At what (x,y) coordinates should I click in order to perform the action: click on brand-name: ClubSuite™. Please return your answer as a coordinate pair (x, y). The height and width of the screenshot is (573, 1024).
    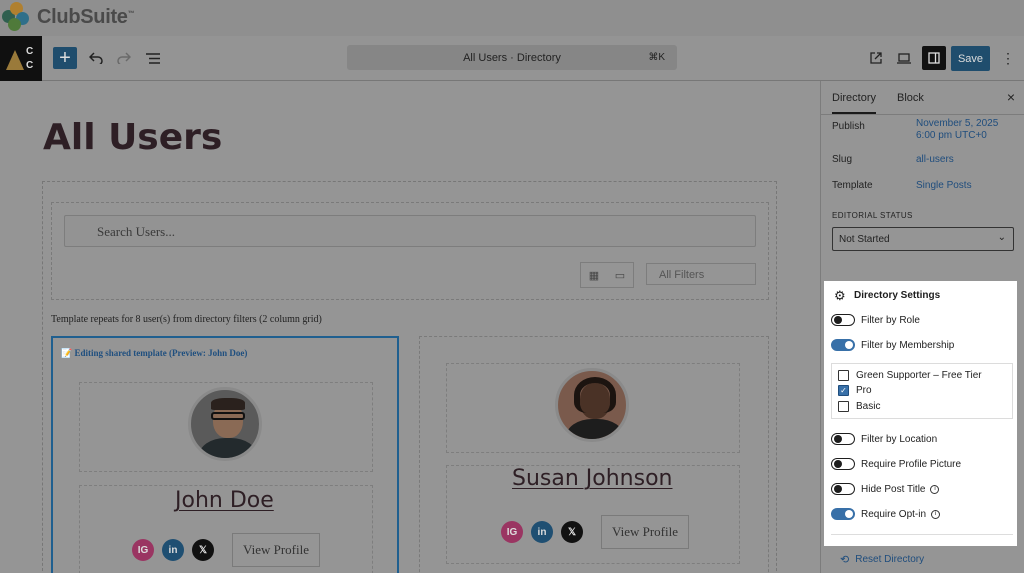
    Looking at the image, I should click on (86, 17).